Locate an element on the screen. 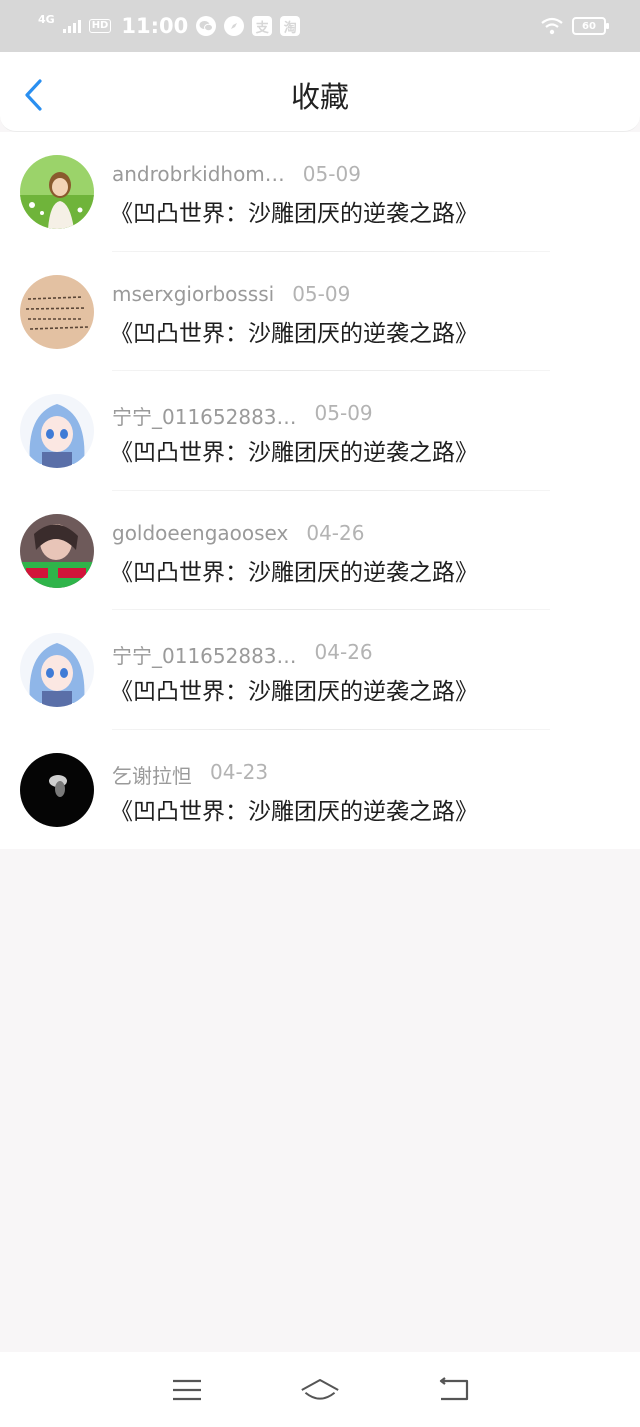 The height and width of the screenshot is (1427, 640). list-item: goldoeengaoosex 04-26 《凹凸世界：沙雕团厌的逆袭之路》 is located at coordinates (320, 550).